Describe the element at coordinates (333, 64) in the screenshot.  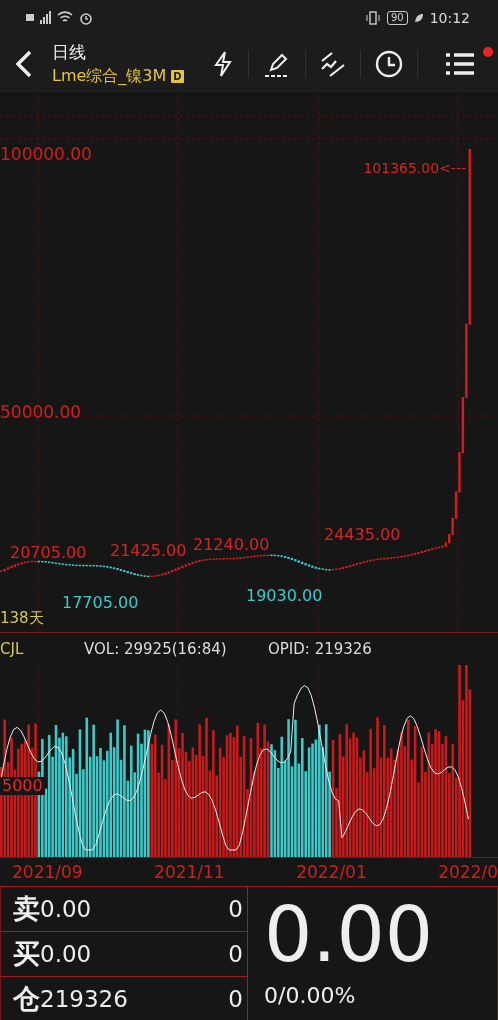
I see `trend-lines-icon` at that location.